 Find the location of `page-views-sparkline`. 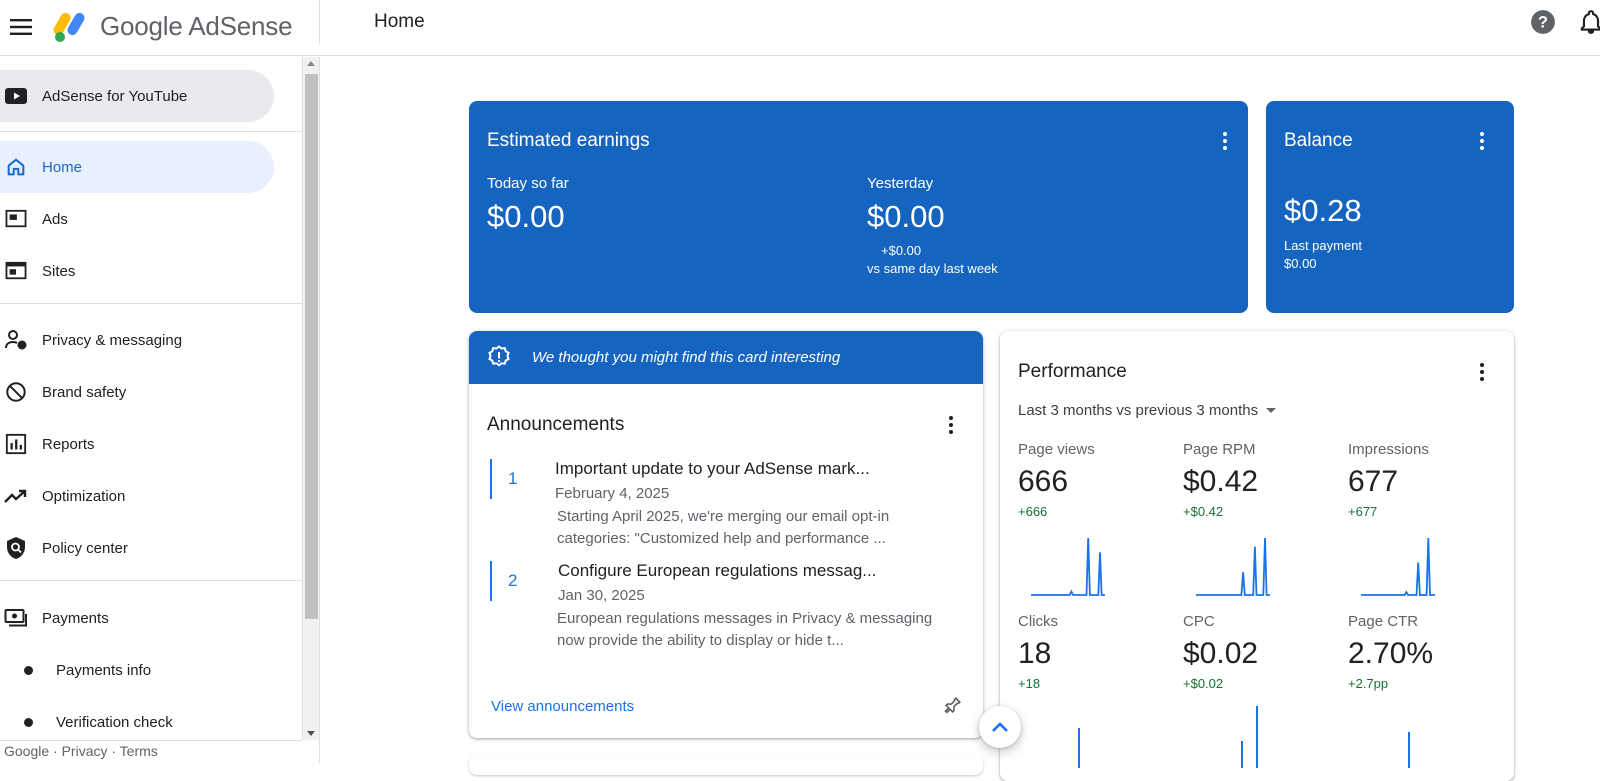

page-views-sparkline is located at coordinates (1068, 566).